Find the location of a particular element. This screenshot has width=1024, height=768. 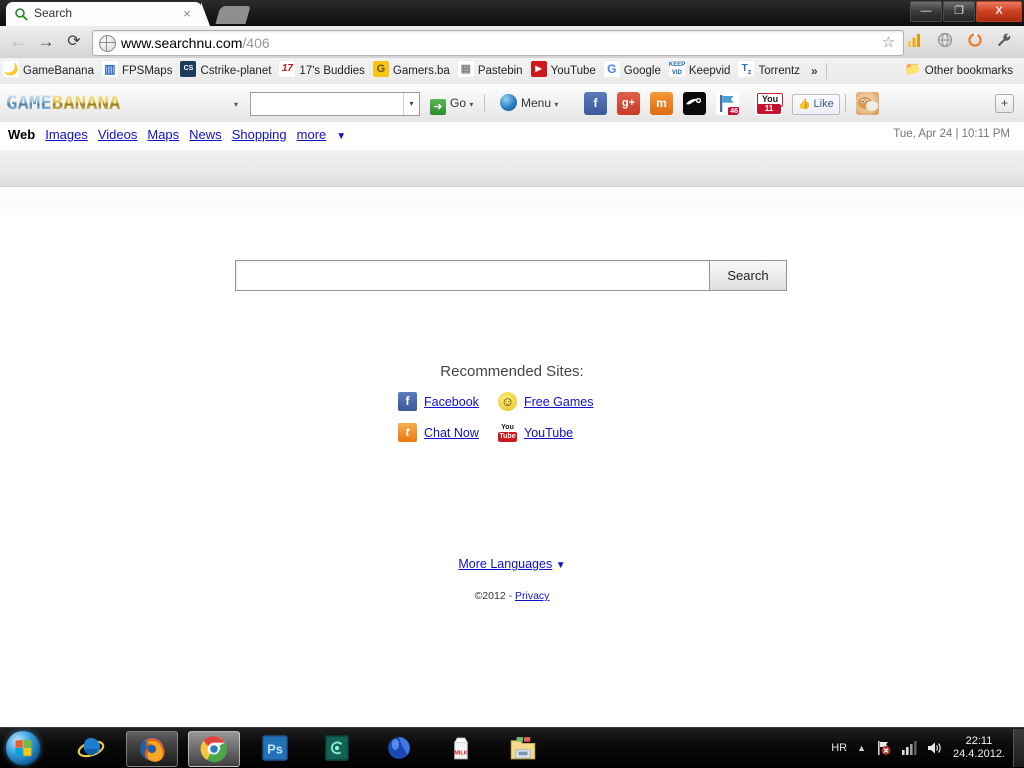

signal-bars-icon is located at coordinates (909, 748).